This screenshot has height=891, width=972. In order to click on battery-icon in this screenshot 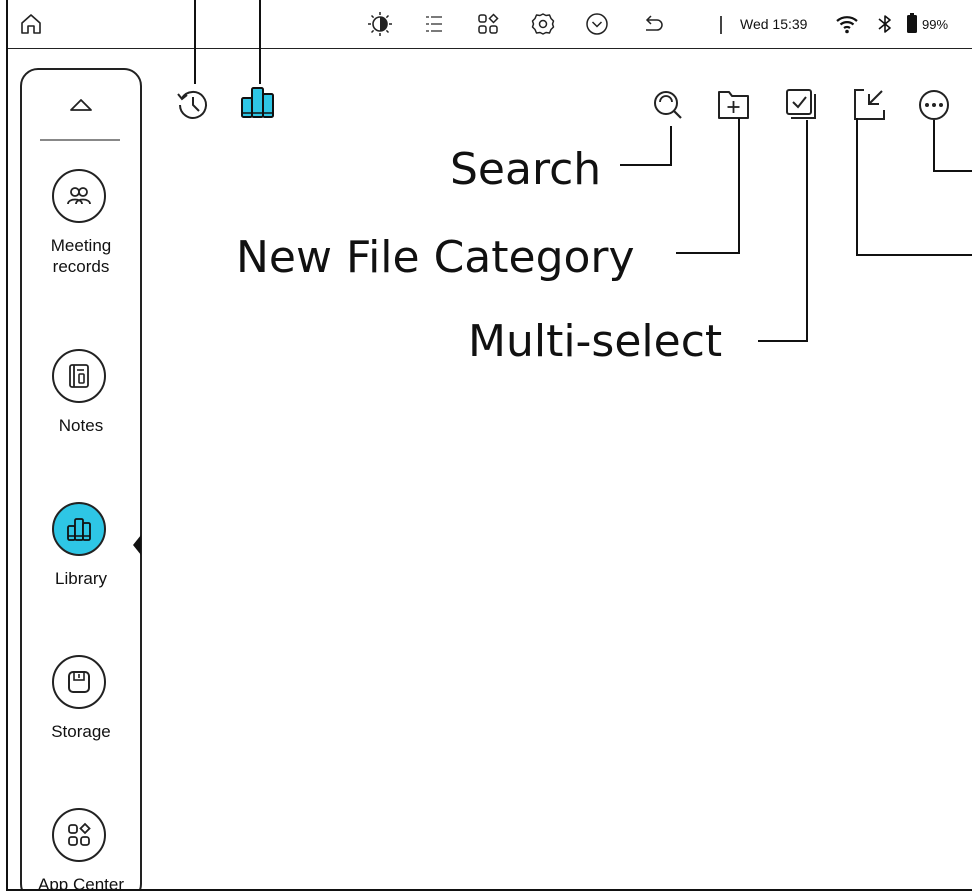, I will do `click(912, 23)`.